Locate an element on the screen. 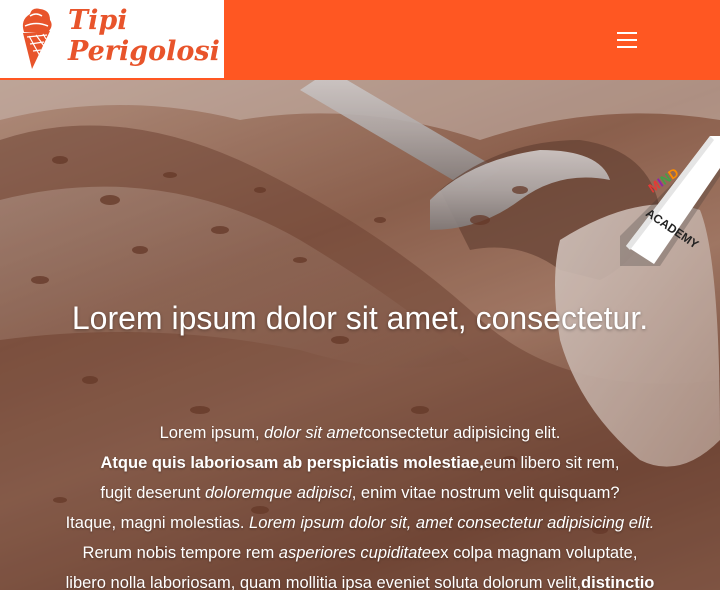 This screenshot has width=720, height=590. brand-line-1: Tipi is located at coordinates (98, 20).